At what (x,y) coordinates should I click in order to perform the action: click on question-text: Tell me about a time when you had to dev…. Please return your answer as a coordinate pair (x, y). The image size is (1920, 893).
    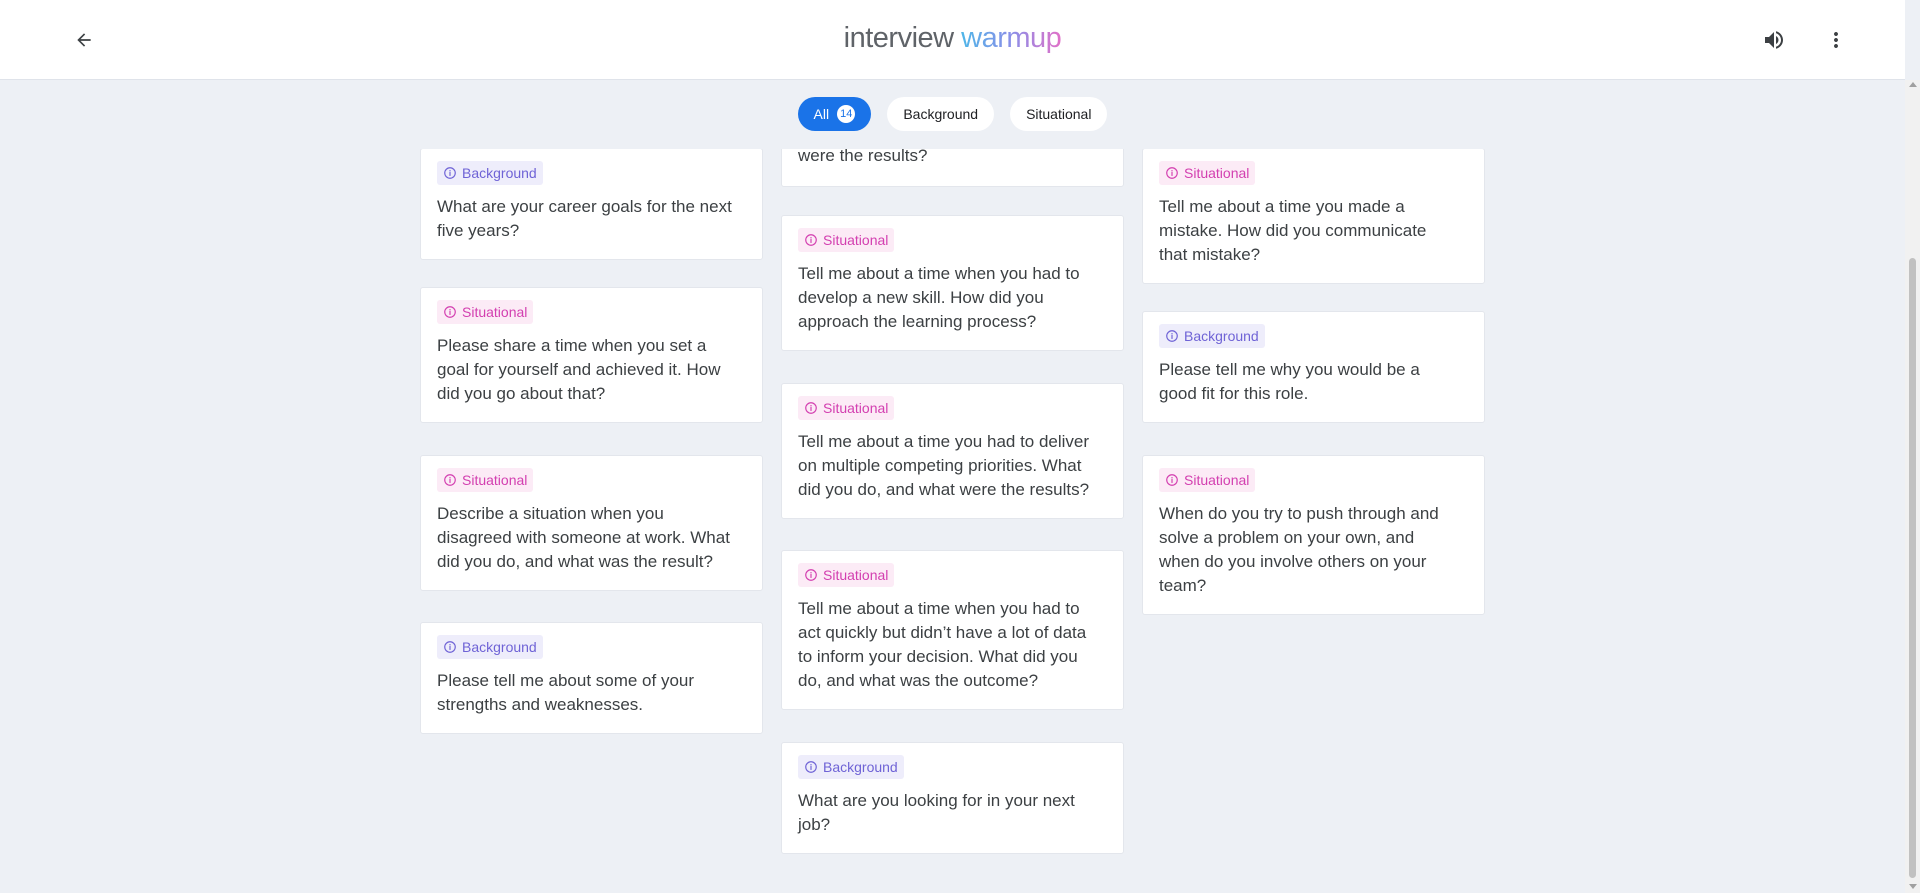
    Looking at the image, I should click on (939, 297).